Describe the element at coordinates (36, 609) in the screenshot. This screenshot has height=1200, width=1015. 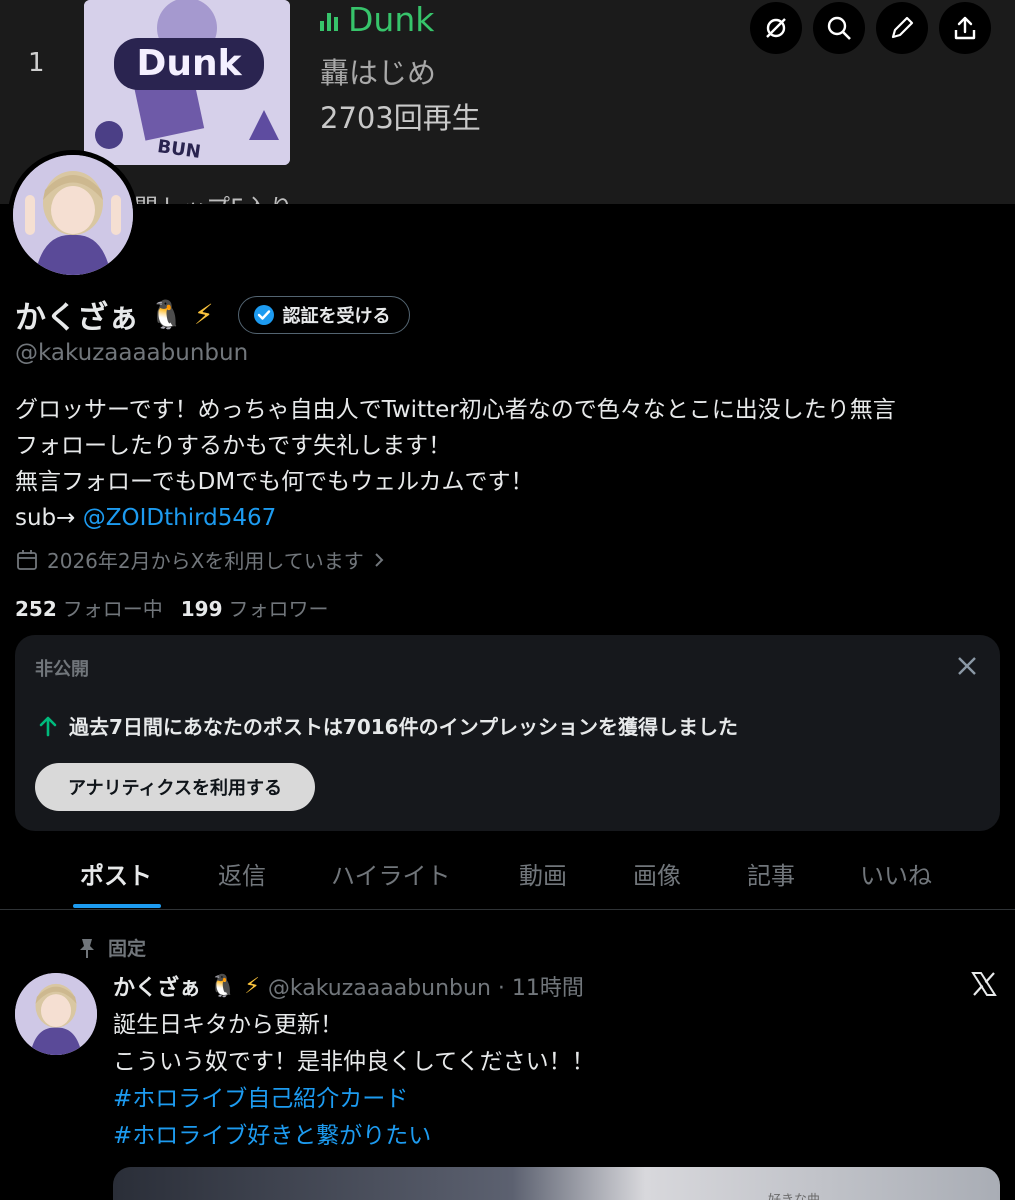
I see `following-count: 252` at that location.